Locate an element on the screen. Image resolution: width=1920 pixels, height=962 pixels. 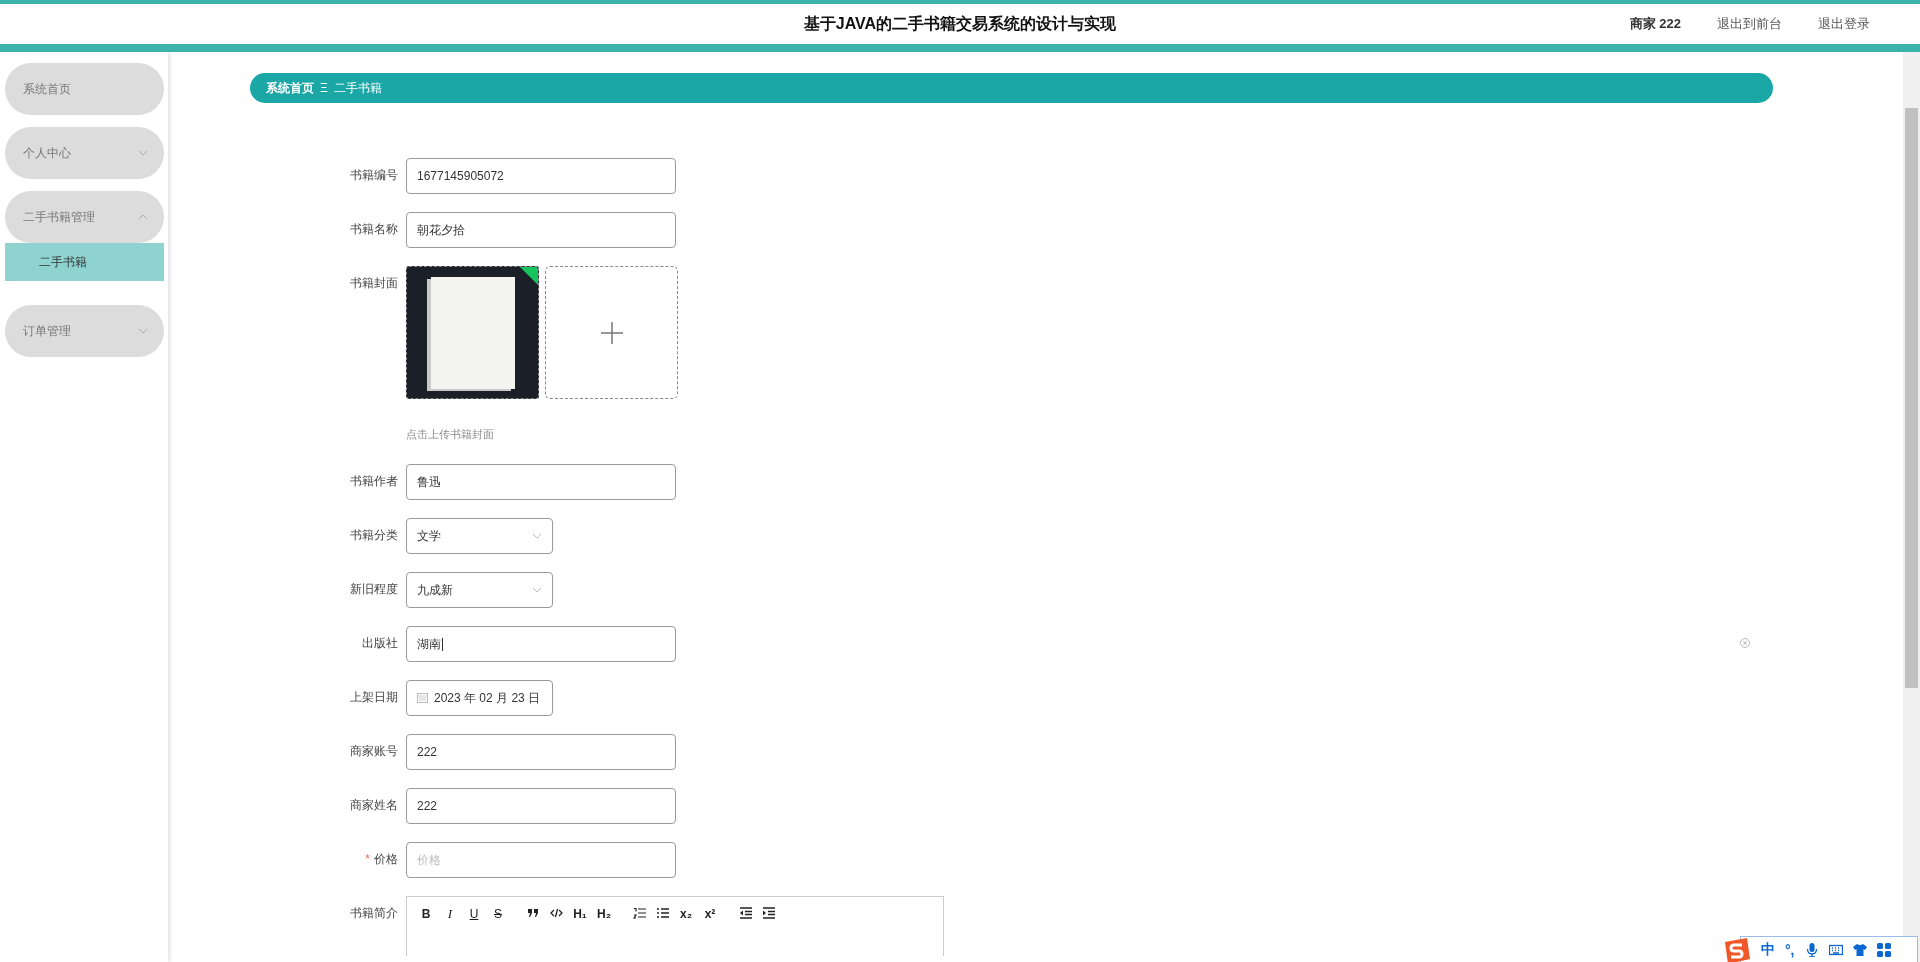
input-field: 1677145905072 is located at coordinates (541, 176).